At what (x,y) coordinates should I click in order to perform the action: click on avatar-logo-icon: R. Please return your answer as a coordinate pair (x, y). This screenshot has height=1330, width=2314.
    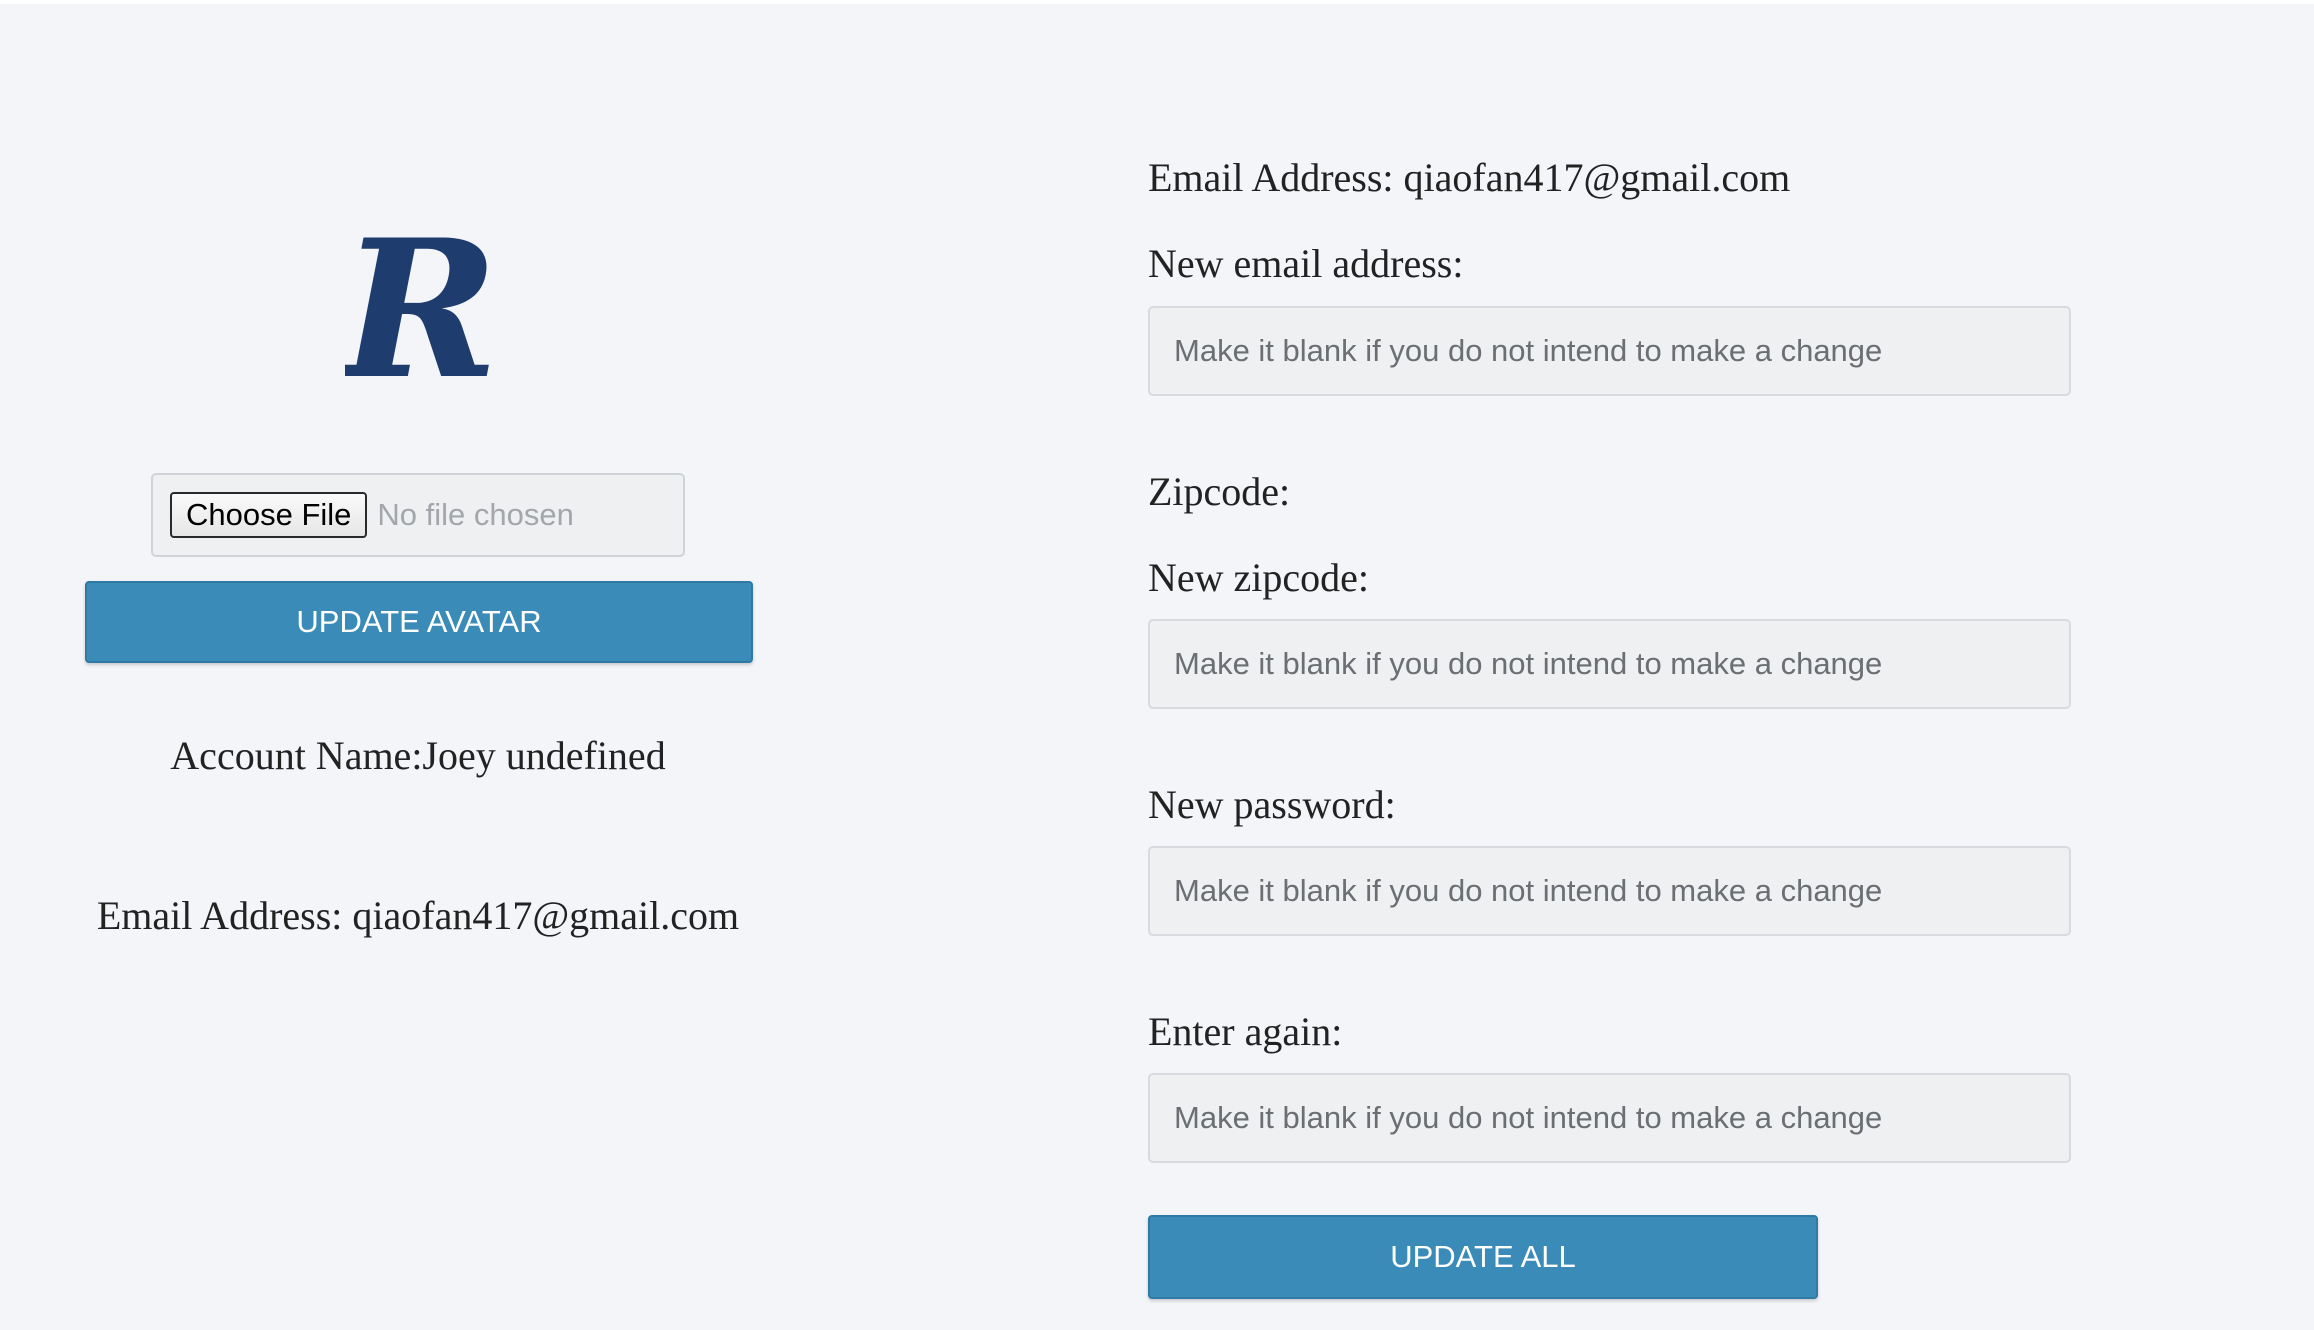
    Looking at the image, I should click on (420, 314).